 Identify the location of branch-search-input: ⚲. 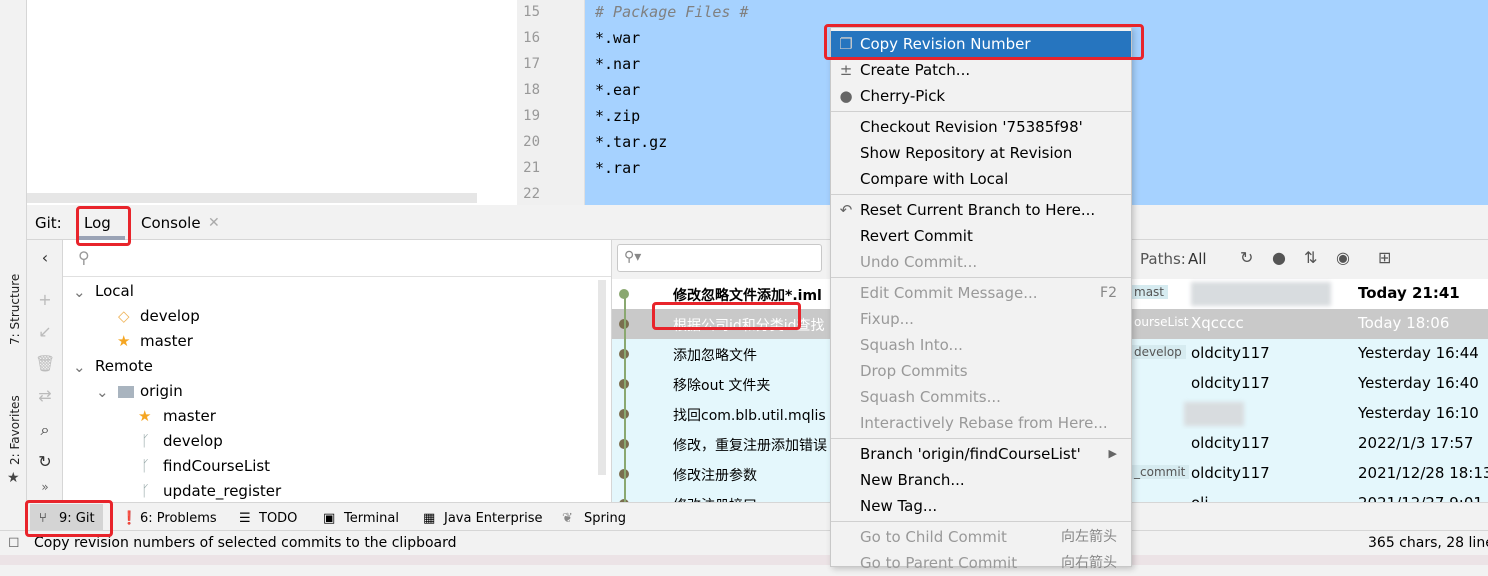
(337, 258).